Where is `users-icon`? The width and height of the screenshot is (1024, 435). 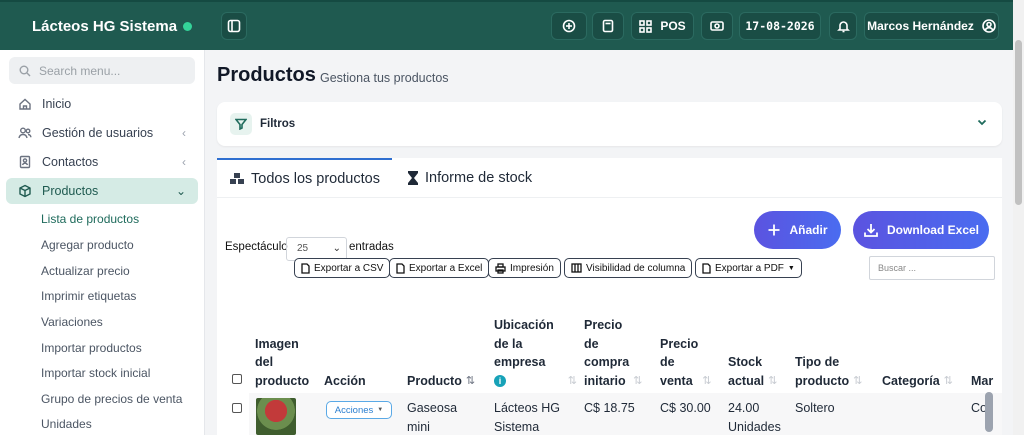
users-icon is located at coordinates (25, 133).